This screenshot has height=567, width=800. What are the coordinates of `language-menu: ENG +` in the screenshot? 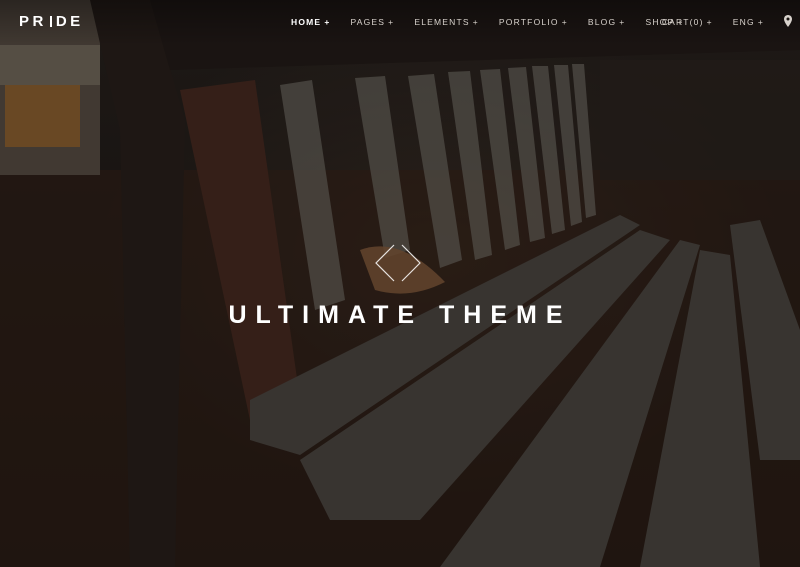 It's located at (748, 22).